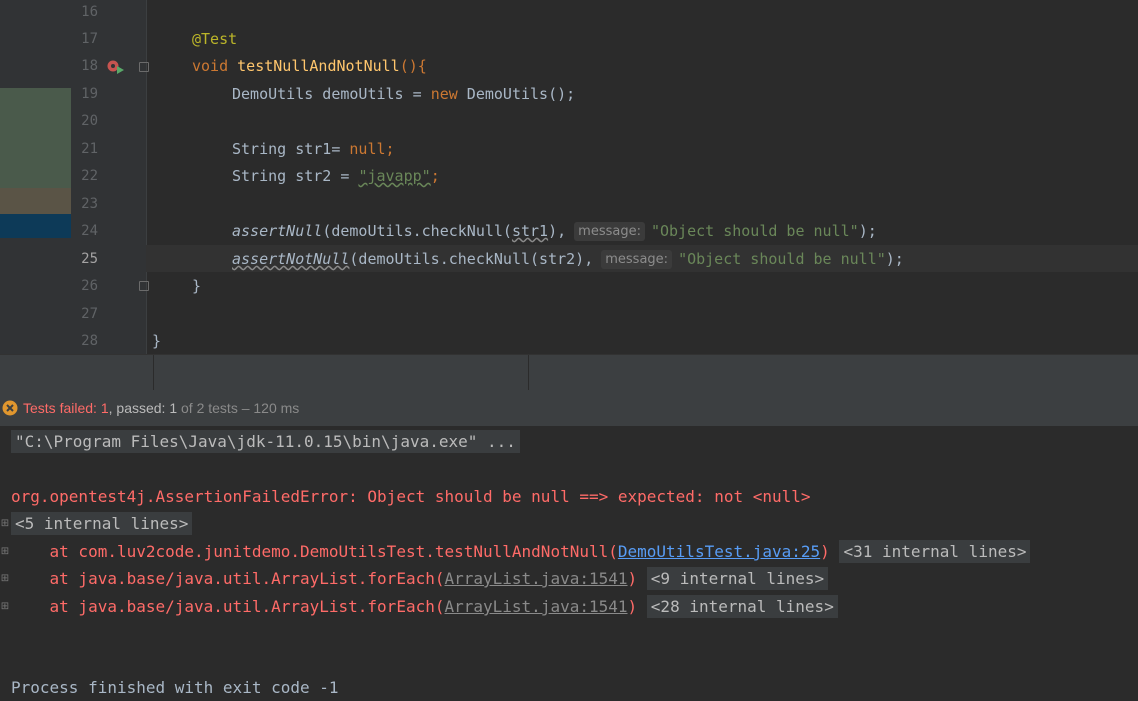 The width and height of the screenshot is (1138, 701). Describe the element at coordinates (89, 66) in the screenshot. I see `line-number: 18` at that location.